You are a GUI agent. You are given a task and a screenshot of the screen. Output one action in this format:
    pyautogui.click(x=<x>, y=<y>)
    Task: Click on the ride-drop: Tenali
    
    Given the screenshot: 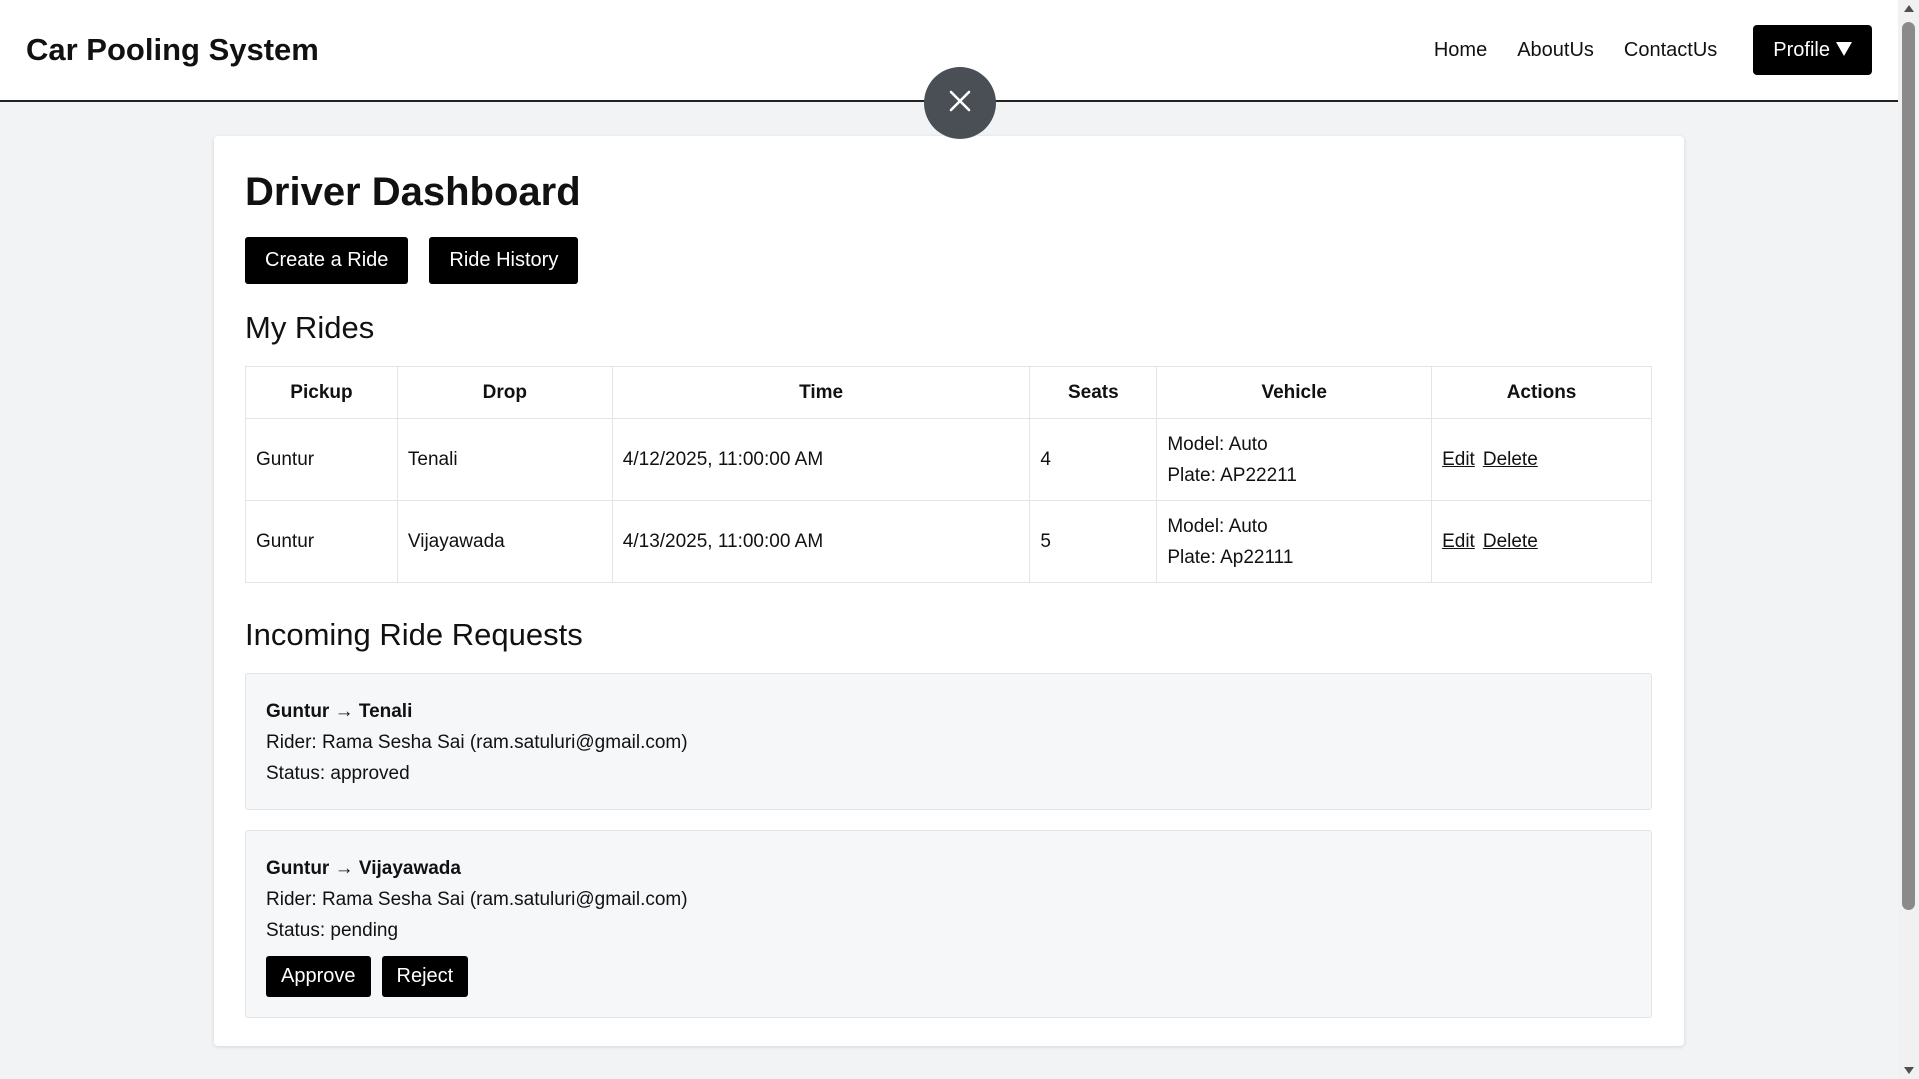 What is the action you would take?
    pyautogui.click(x=504, y=459)
    